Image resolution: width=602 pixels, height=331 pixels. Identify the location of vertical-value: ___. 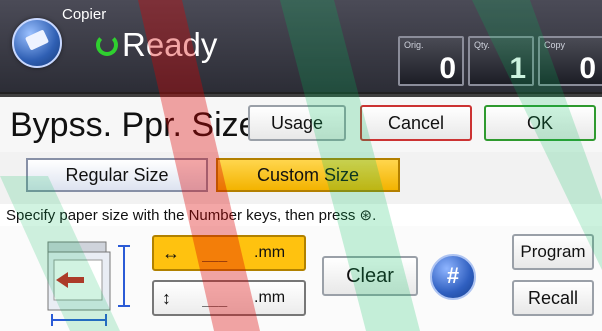
(215, 299).